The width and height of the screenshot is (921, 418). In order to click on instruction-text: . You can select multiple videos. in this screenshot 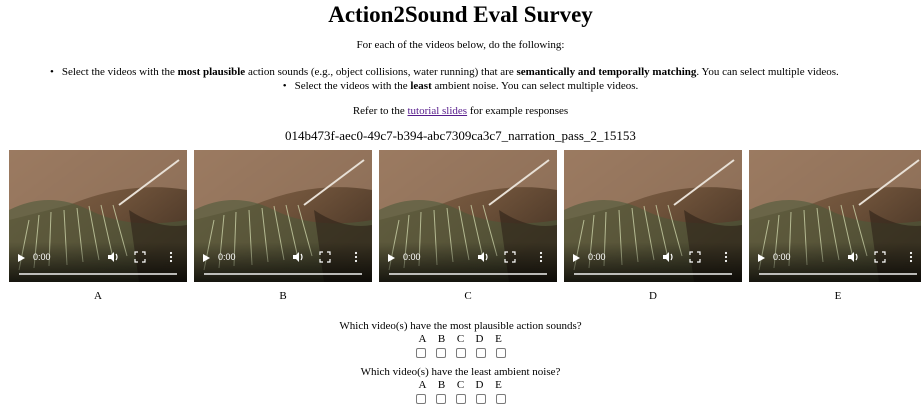, I will do `click(767, 72)`.